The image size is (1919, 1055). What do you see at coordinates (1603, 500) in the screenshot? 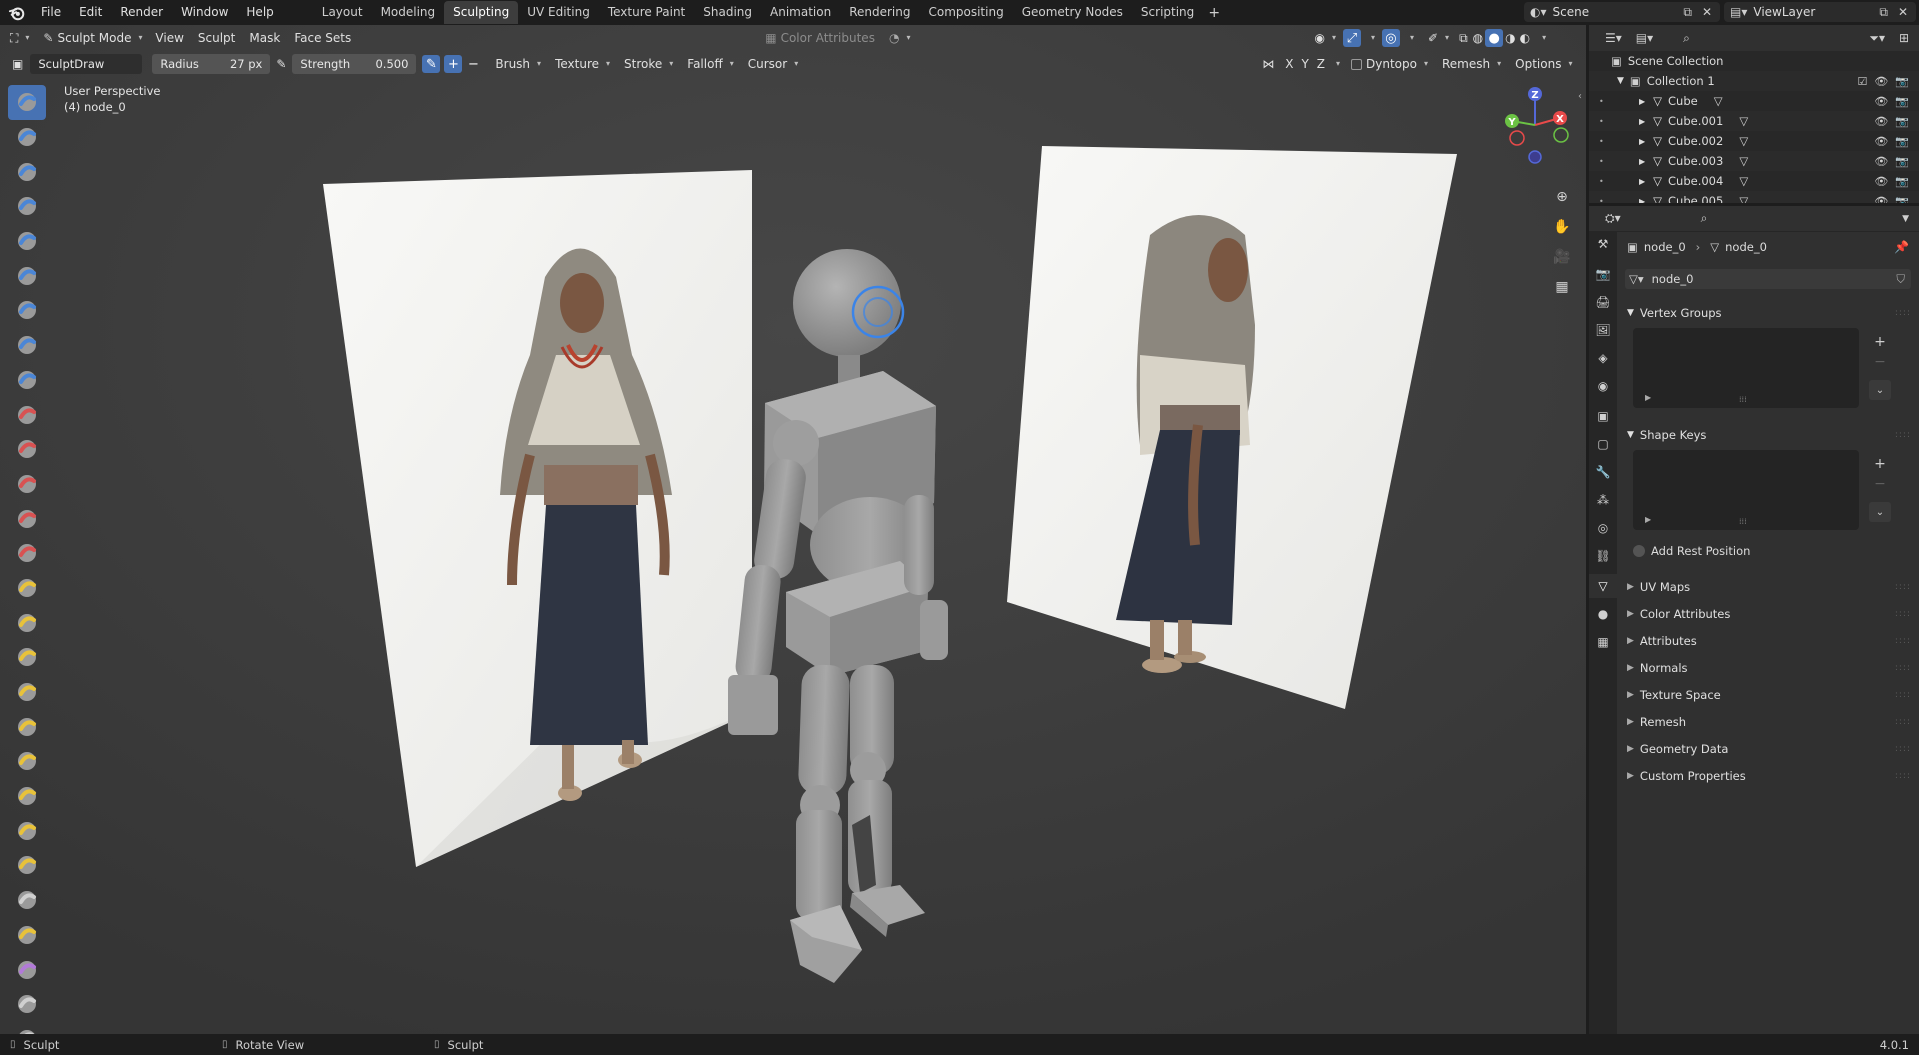
I see `properties-tab-particles-icon: ⁂` at bounding box center [1603, 500].